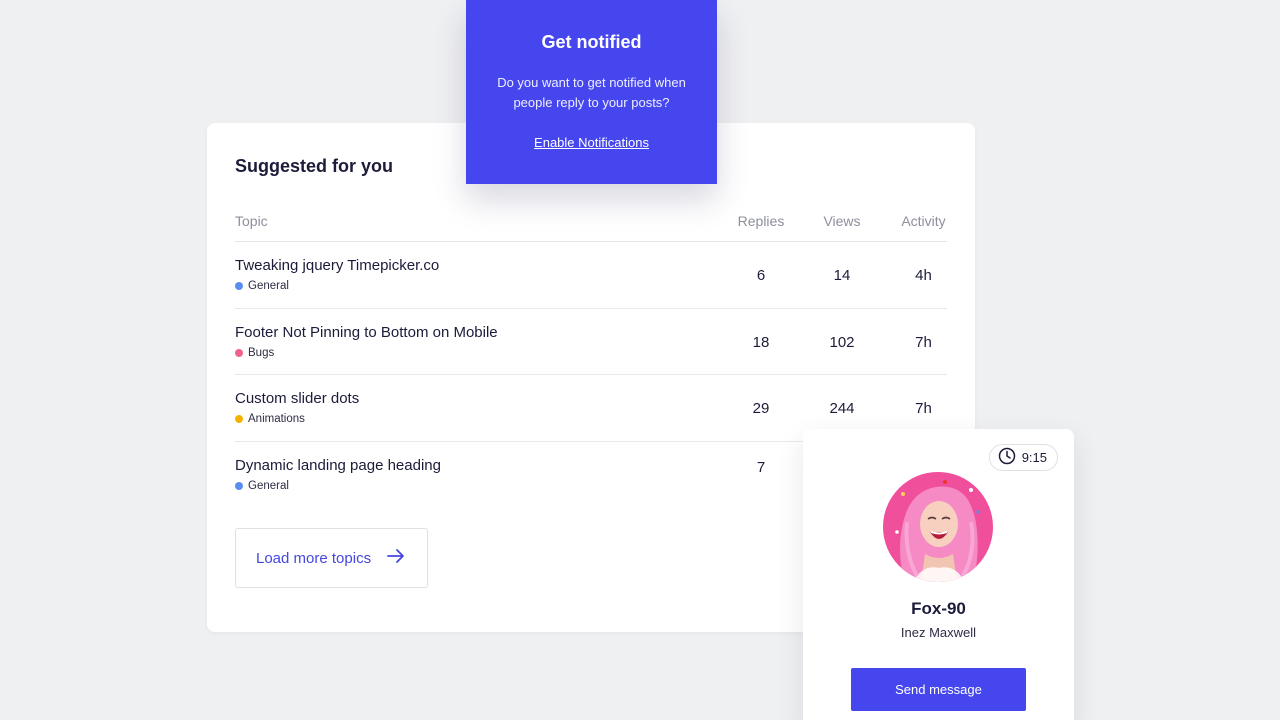  I want to click on replies-count: 18, so click(761, 342).